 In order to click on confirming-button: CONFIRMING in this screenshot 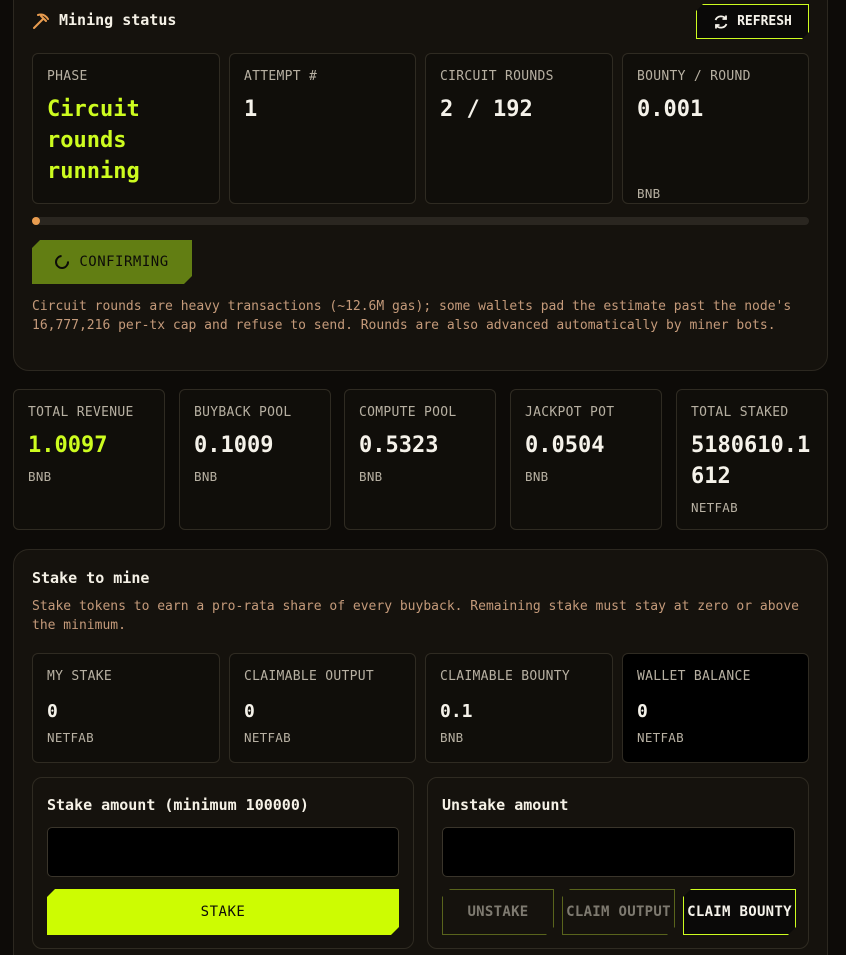, I will do `click(112, 262)`.